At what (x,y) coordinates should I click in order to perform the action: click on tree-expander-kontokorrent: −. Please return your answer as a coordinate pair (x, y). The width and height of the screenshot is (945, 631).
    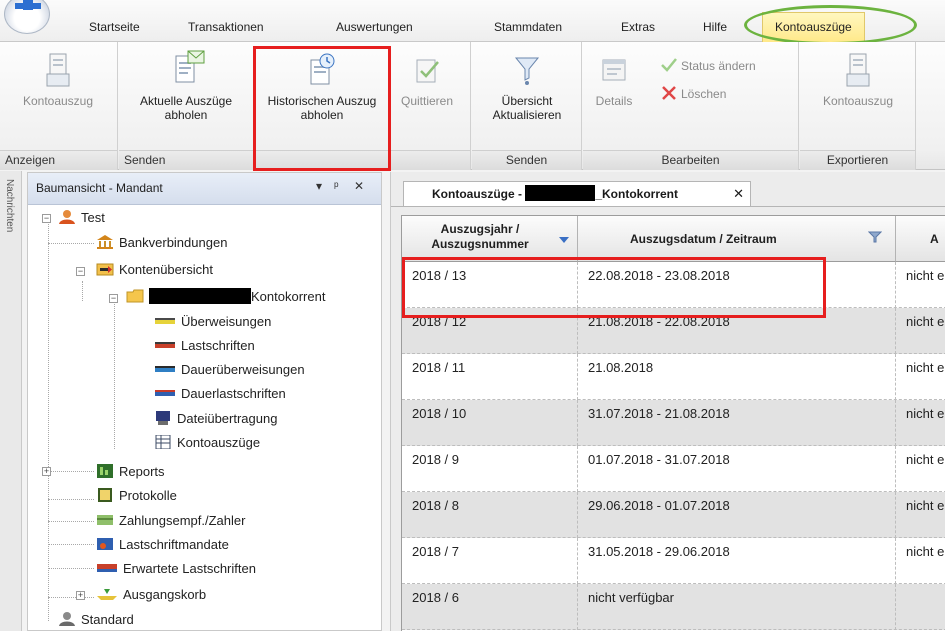
    Looking at the image, I should click on (113, 298).